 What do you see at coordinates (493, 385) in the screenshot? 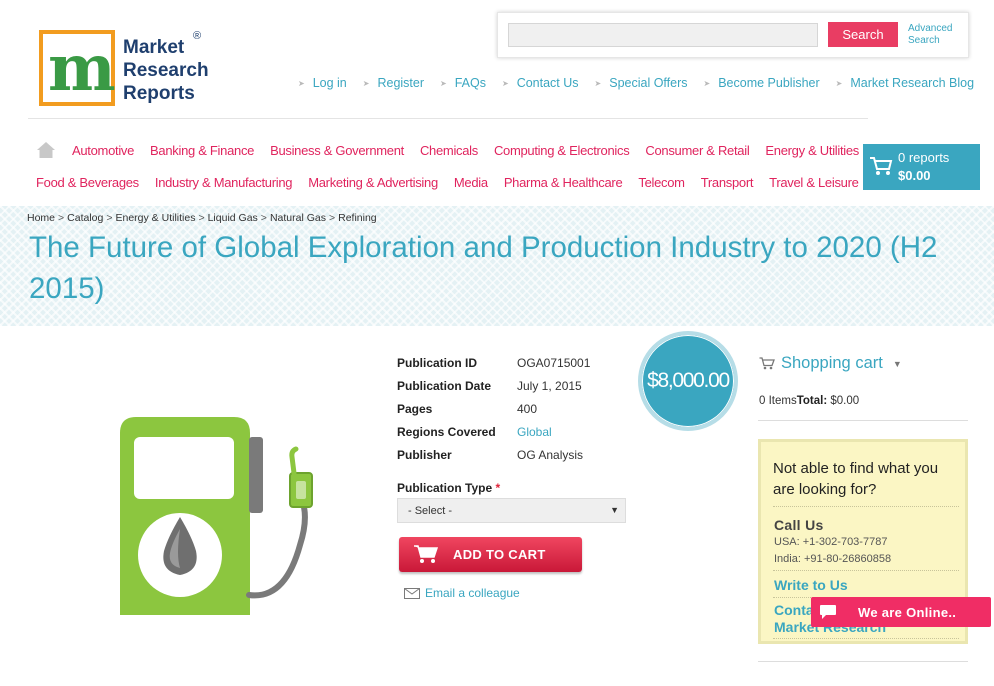
I see `detail-row: Publication Date July 1, 2015` at bounding box center [493, 385].